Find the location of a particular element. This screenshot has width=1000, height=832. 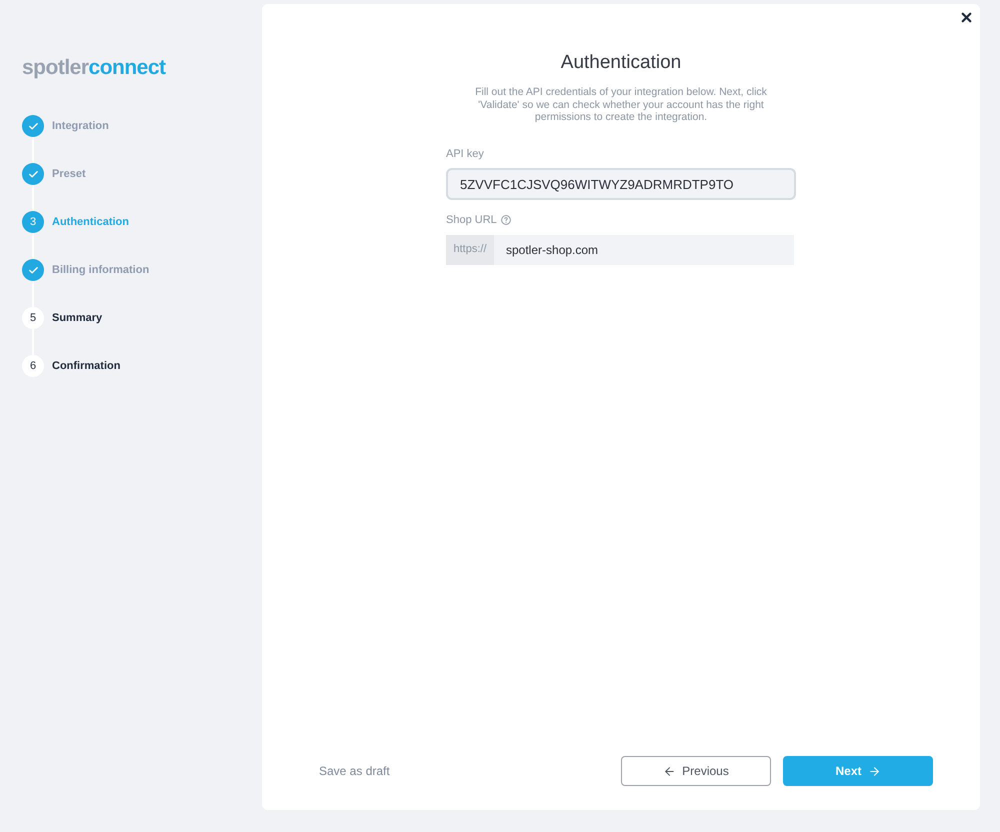

help-icon is located at coordinates (505, 220).